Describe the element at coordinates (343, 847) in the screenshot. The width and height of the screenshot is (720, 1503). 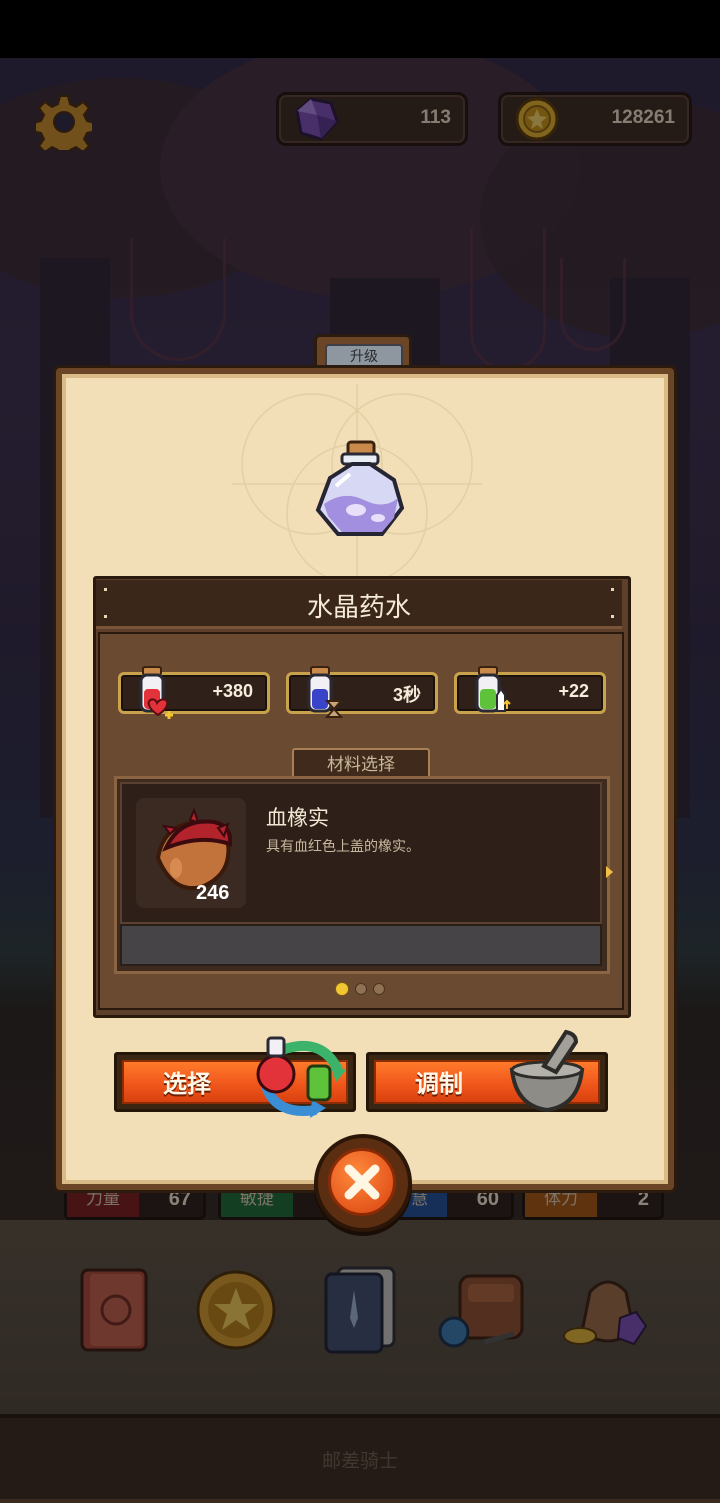
I see `material-description: 具有血红色上盖的橡实。` at that location.